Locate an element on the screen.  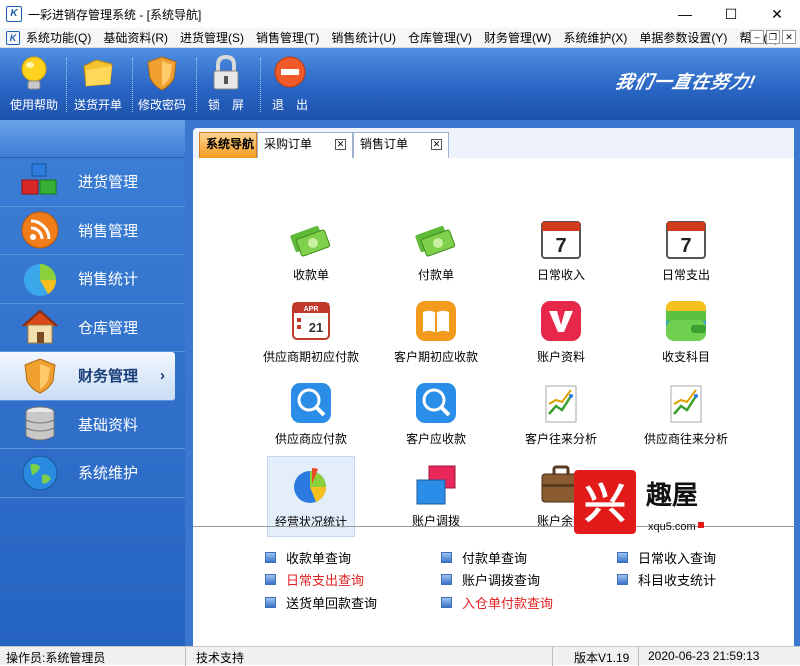
receipt-voucher-item: 收款单 is located at coordinates (311, 249).